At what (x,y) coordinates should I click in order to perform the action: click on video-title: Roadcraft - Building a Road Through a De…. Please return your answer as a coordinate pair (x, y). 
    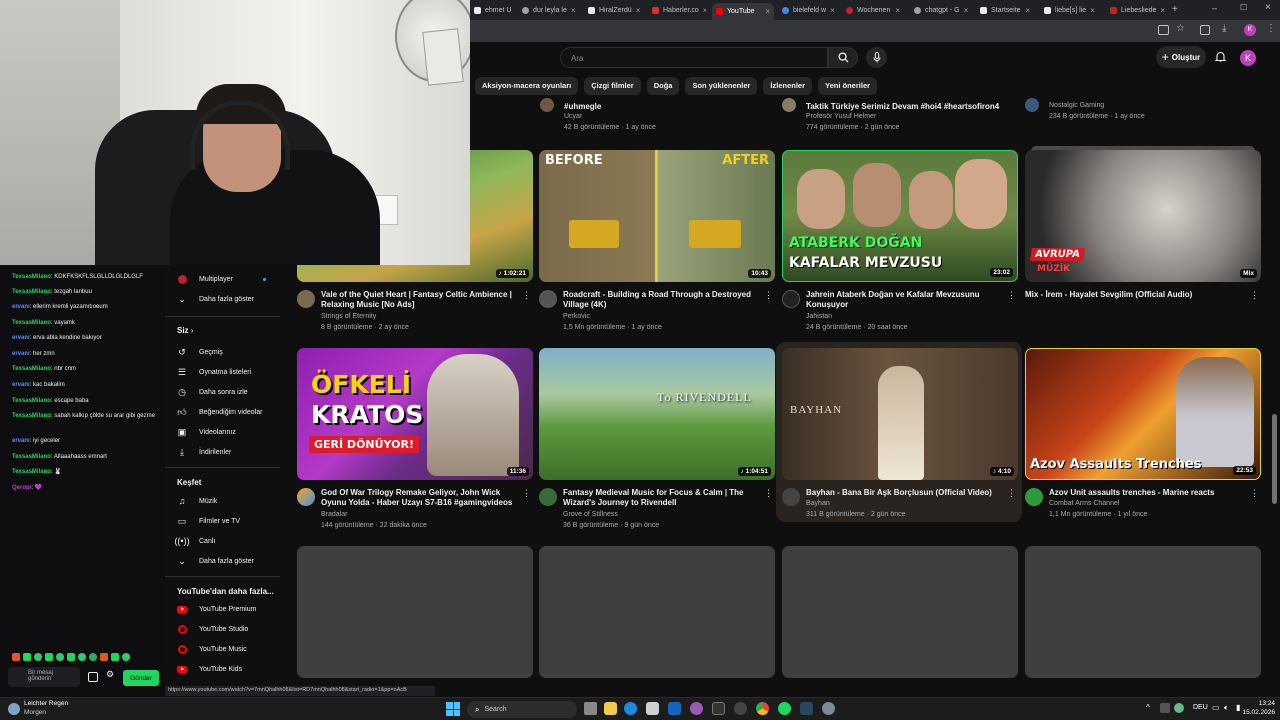
    Looking at the image, I should click on (663, 300).